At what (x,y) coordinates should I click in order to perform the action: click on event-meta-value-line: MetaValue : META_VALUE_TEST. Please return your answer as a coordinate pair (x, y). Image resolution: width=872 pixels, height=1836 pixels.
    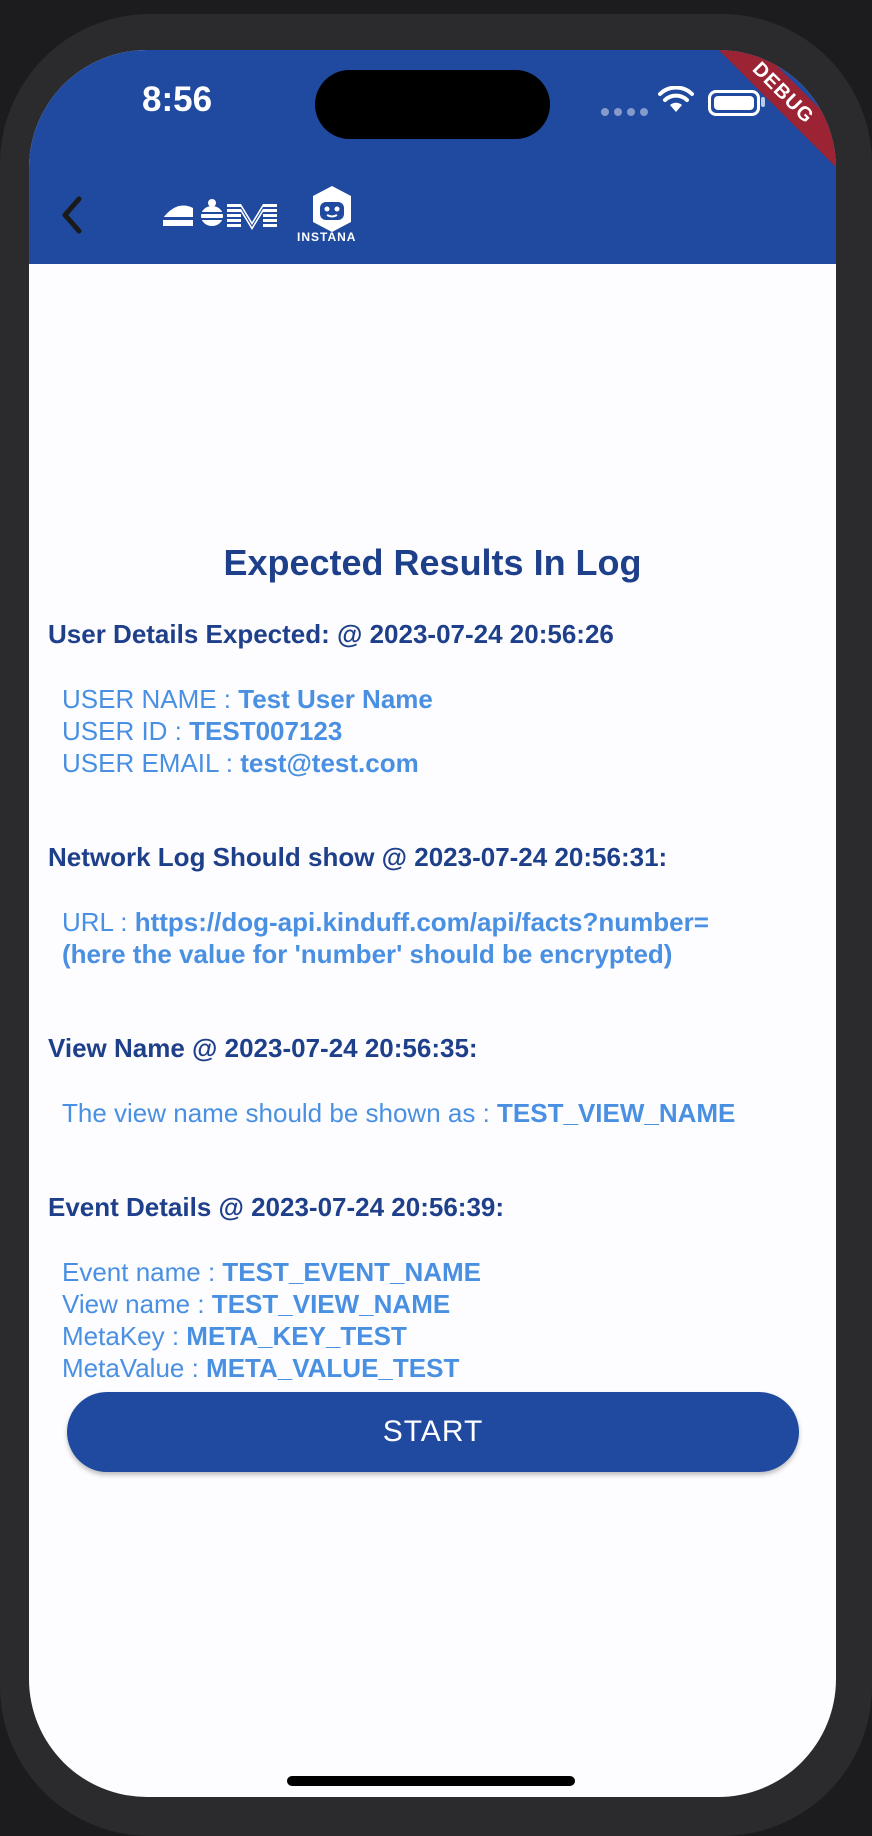
    Looking at the image, I should click on (261, 1368).